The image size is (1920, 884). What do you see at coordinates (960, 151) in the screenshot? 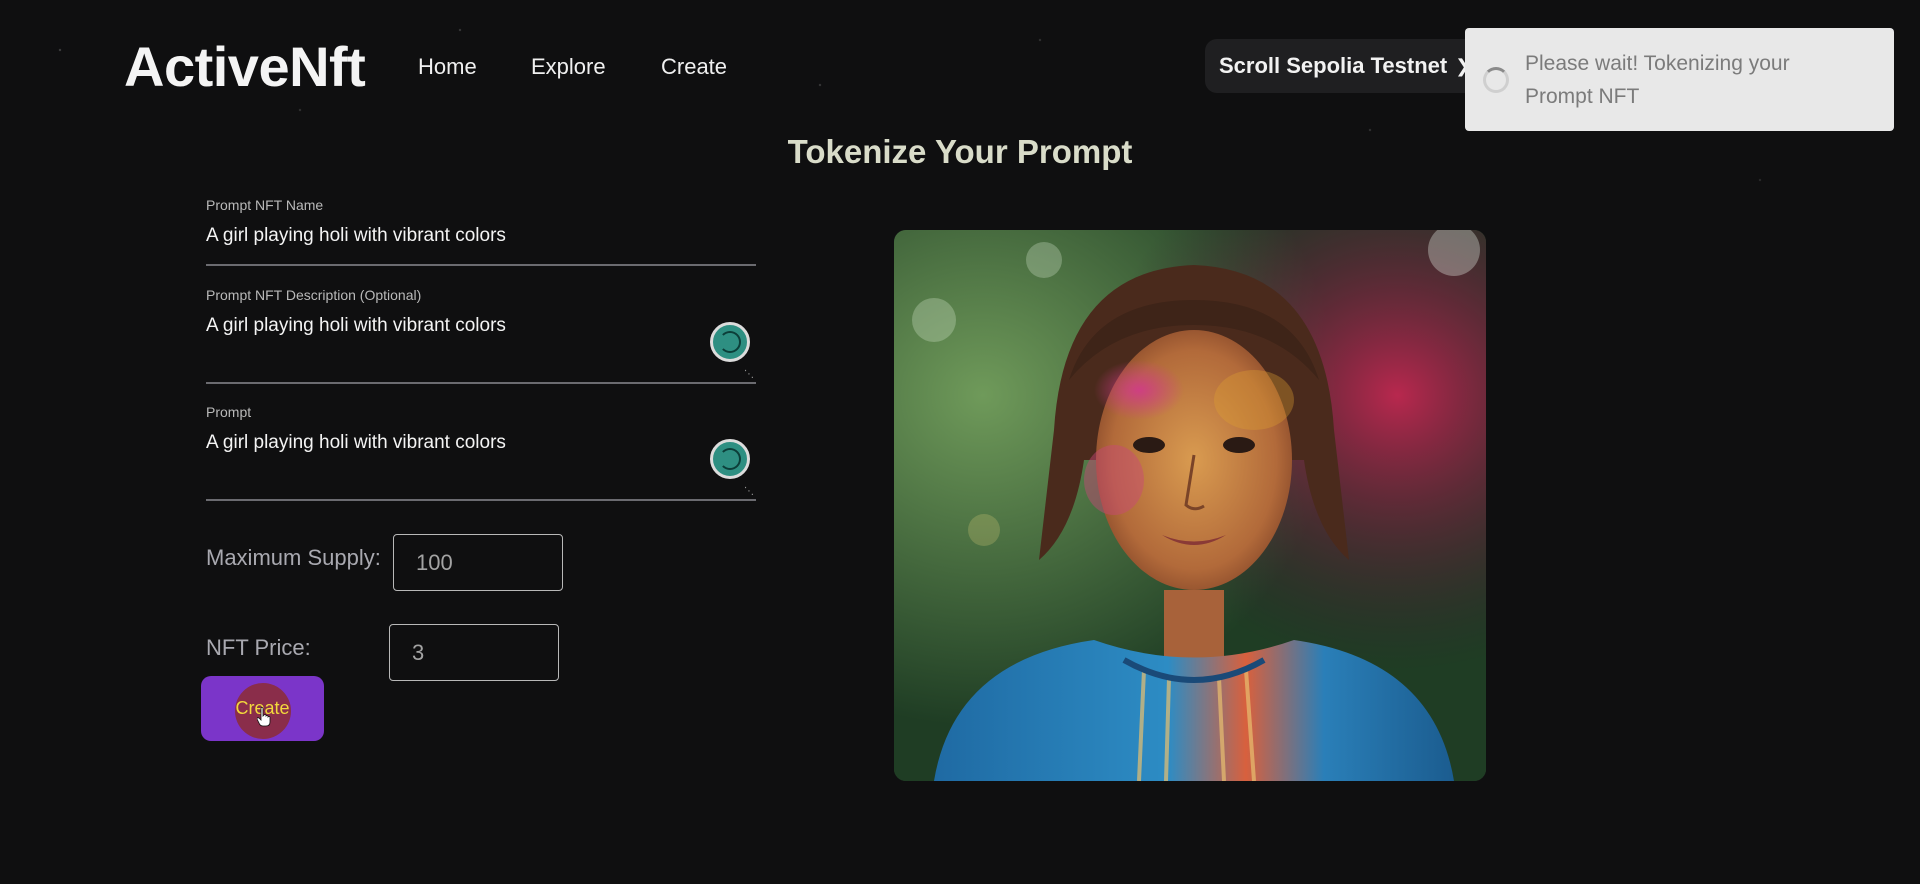
I see `page-title: Tokenize Your Prompt` at bounding box center [960, 151].